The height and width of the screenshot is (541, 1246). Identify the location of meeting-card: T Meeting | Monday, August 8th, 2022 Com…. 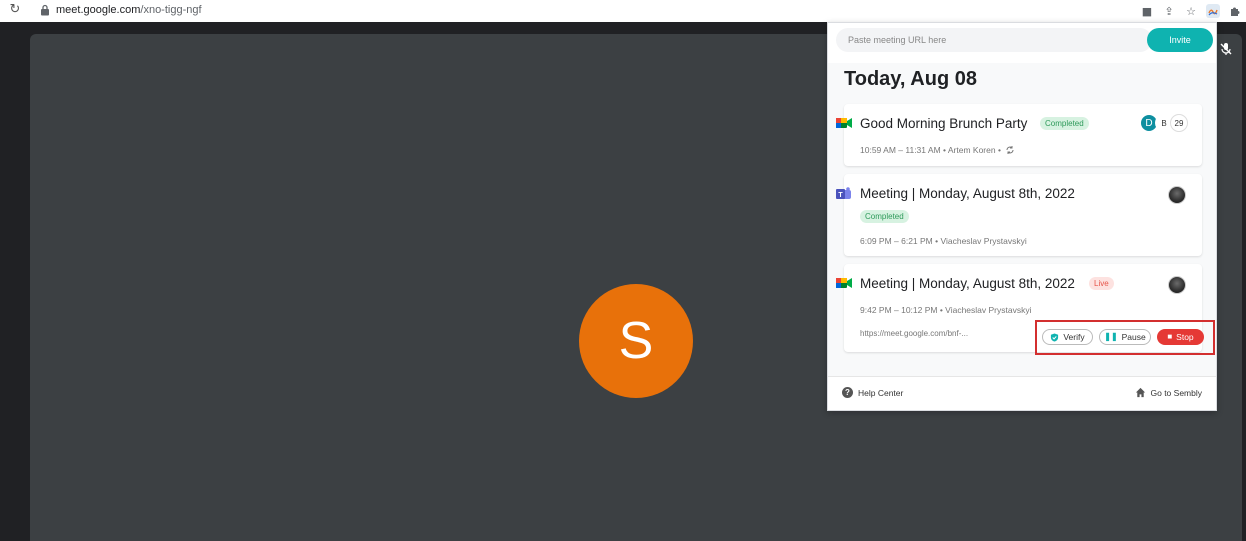
(1019, 215).